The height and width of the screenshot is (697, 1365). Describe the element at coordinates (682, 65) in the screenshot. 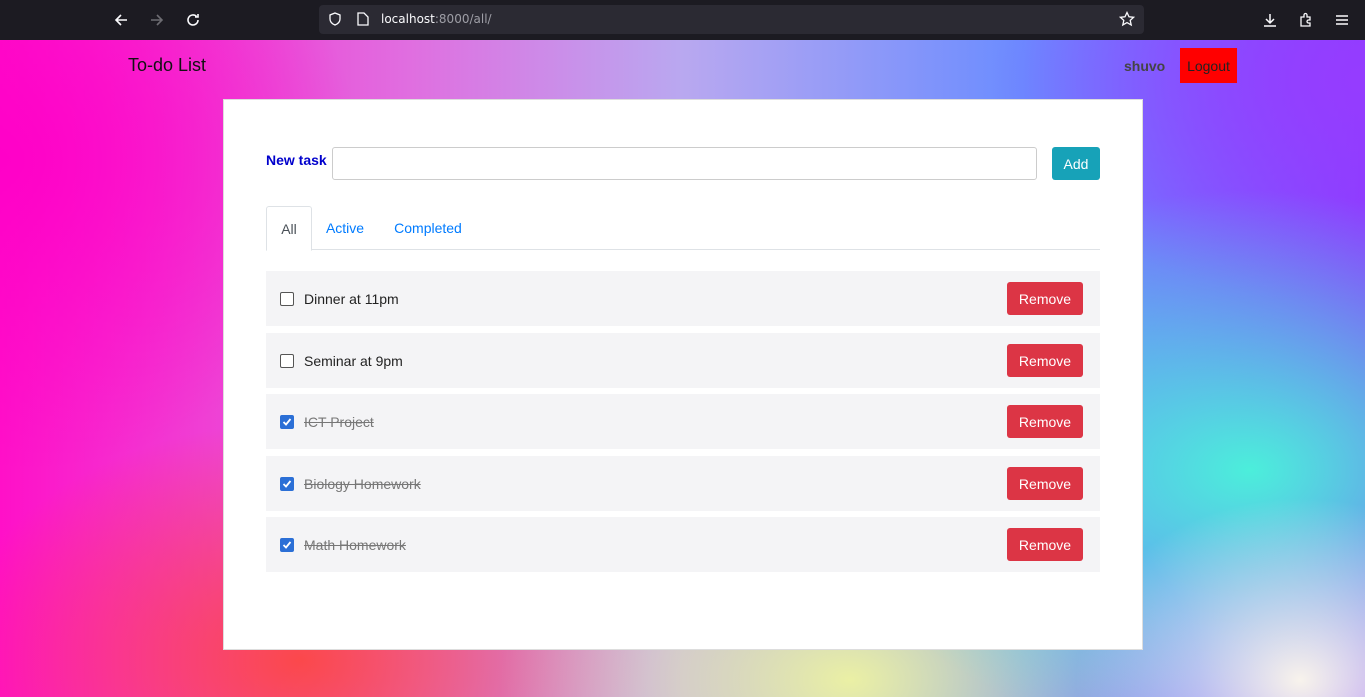

I see `navbar: To-do List shuvo Logout` at that location.